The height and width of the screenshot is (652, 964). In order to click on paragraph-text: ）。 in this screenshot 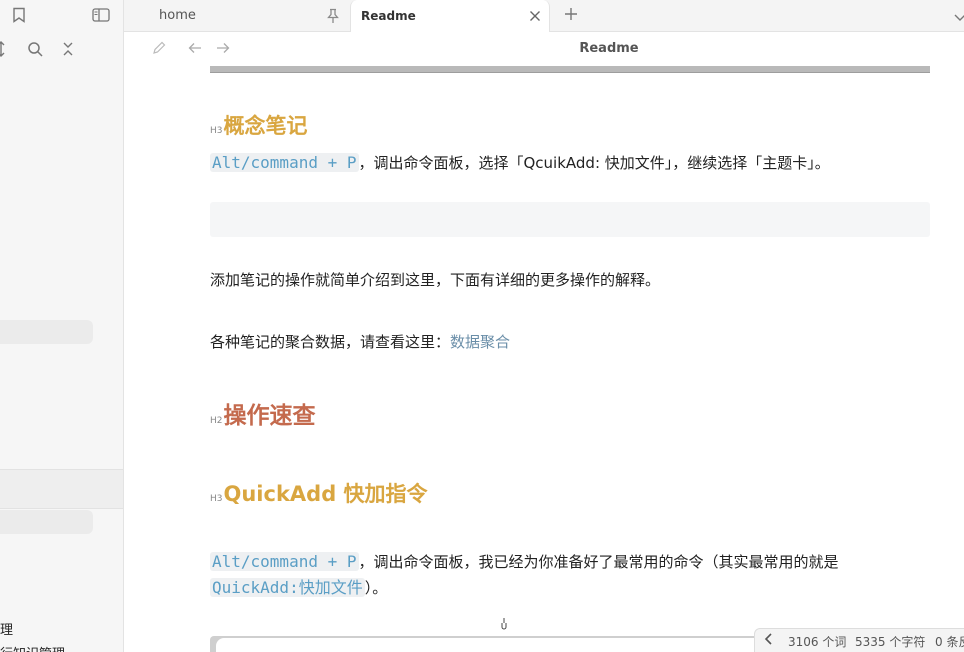, I will do `click(376, 588)`.